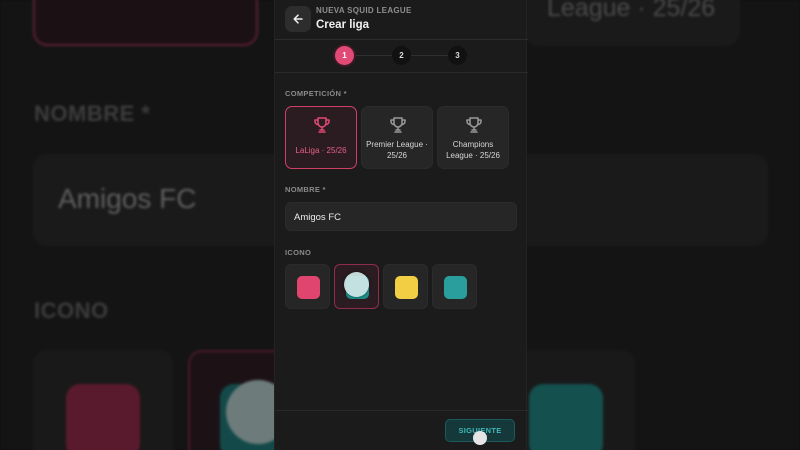 The width and height of the screenshot is (800, 450). What do you see at coordinates (321, 137) in the screenshot?
I see `competition-option-laliga: LaLiga · 25/26` at bounding box center [321, 137].